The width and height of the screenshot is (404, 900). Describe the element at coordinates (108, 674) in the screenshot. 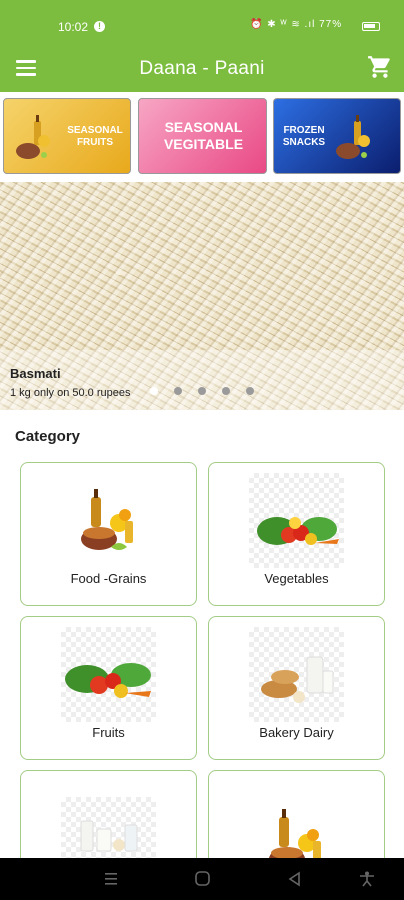

I see `fruits-image` at that location.